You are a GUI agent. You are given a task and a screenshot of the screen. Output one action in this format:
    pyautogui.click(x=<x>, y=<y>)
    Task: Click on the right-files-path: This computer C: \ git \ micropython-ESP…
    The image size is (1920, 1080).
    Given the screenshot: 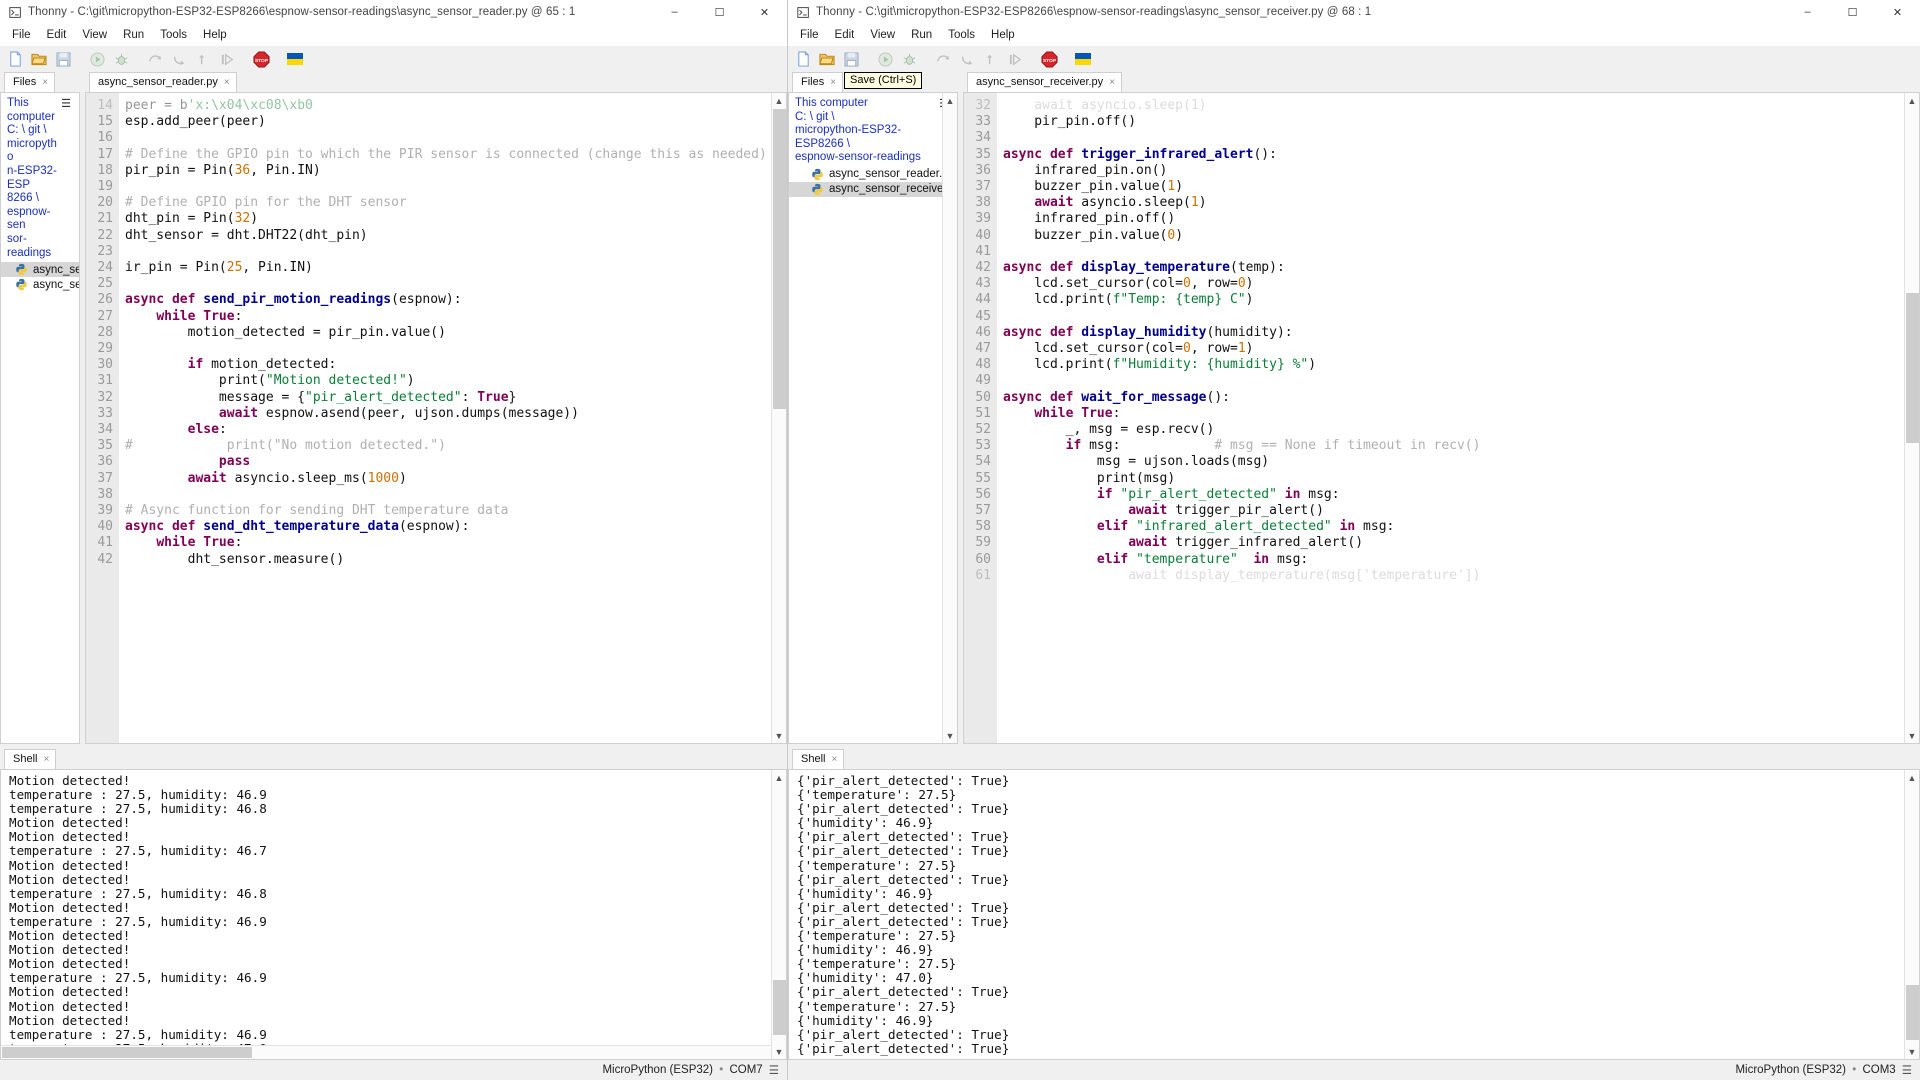 What is the action you would take?
    pyautogui.click(x=867, y=131)
    